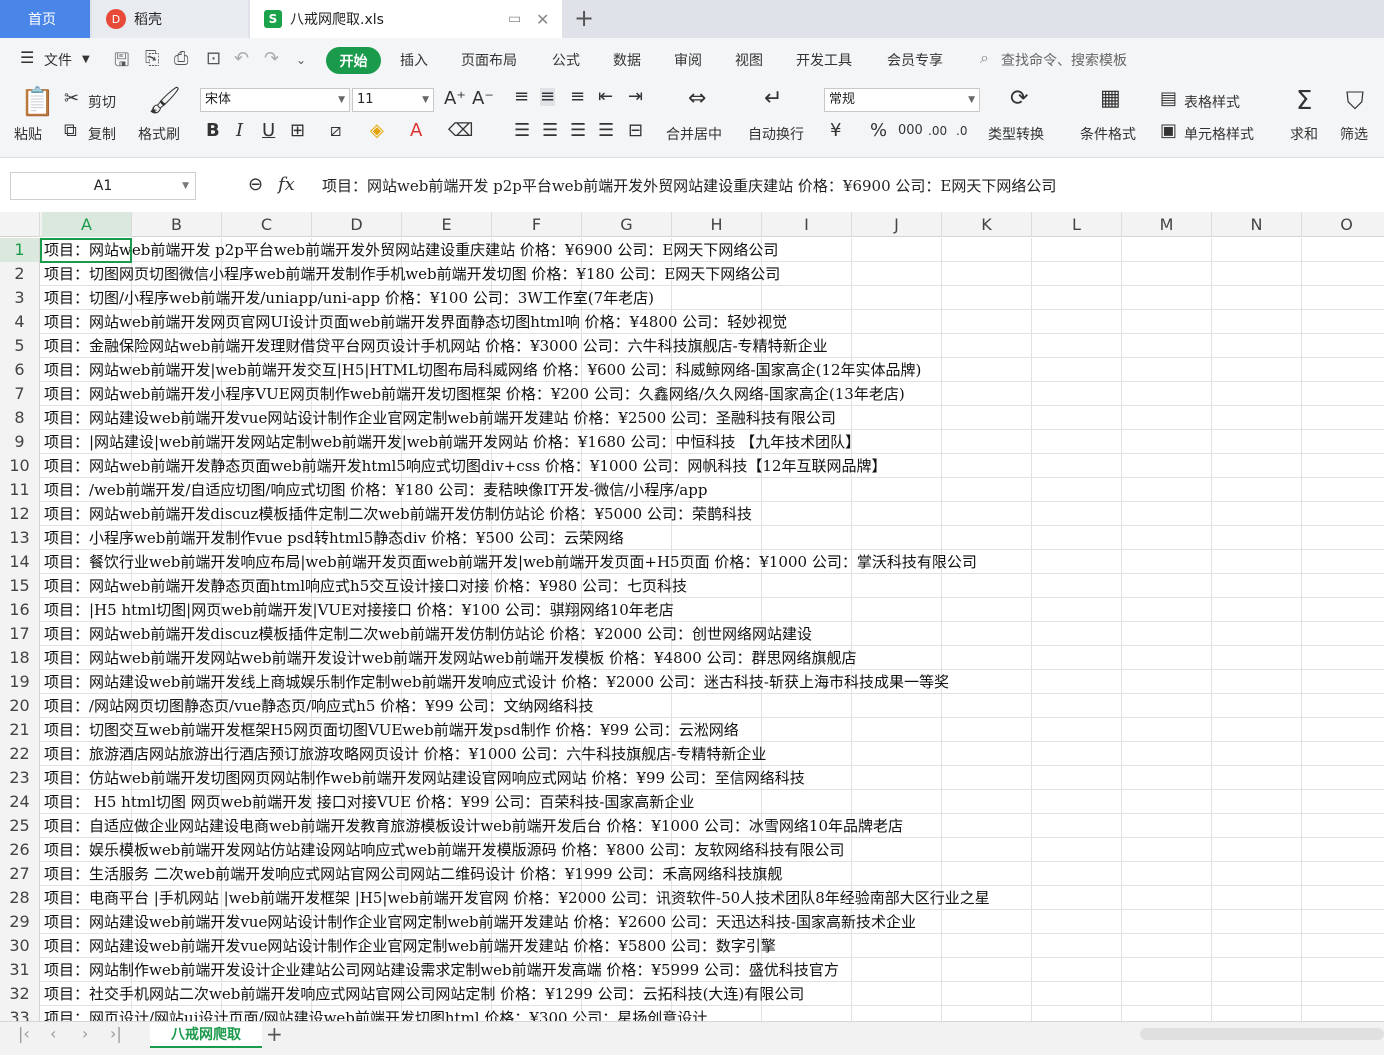 The height and width of the screenshot is (1055, 1384). Describe the element at coordinates (20, 274) in the screenshot. I see `row-header: 2` at that location.